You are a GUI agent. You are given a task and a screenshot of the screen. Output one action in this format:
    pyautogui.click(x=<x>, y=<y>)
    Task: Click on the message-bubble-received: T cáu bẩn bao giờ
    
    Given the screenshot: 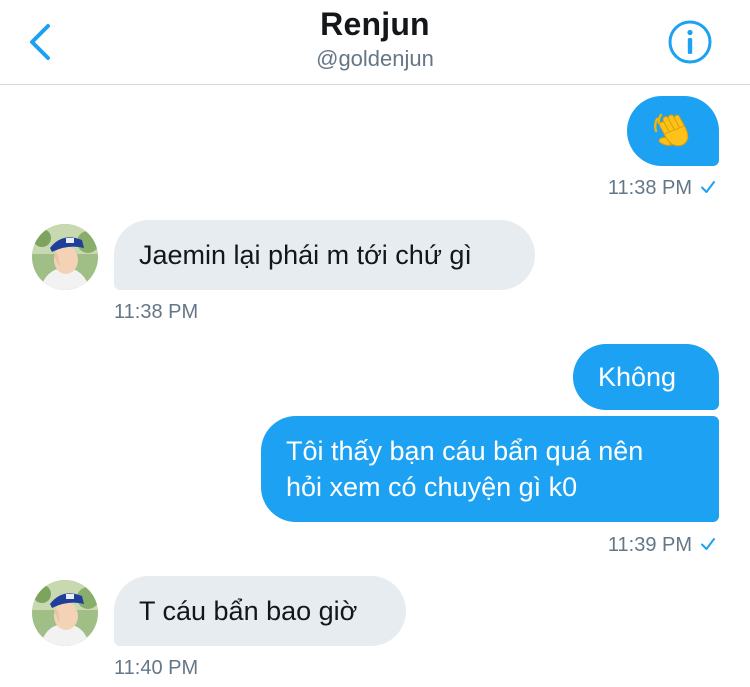 What is the action you would take?
    pyautogui.click(x=260, y=611)
    